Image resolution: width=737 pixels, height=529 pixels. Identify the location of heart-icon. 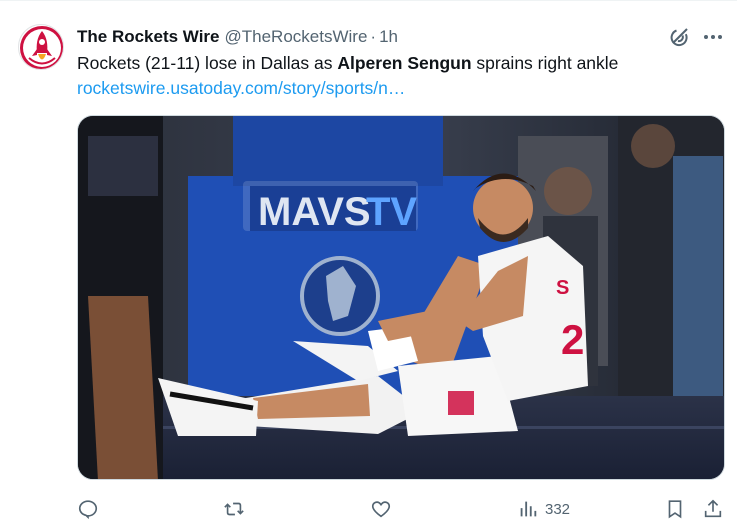
(381, 509).